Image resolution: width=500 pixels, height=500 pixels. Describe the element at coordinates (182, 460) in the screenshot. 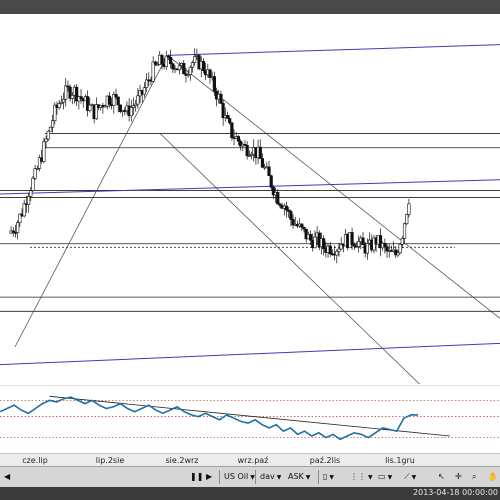

I see `x-tick-label: sie.2wrz` at that location.